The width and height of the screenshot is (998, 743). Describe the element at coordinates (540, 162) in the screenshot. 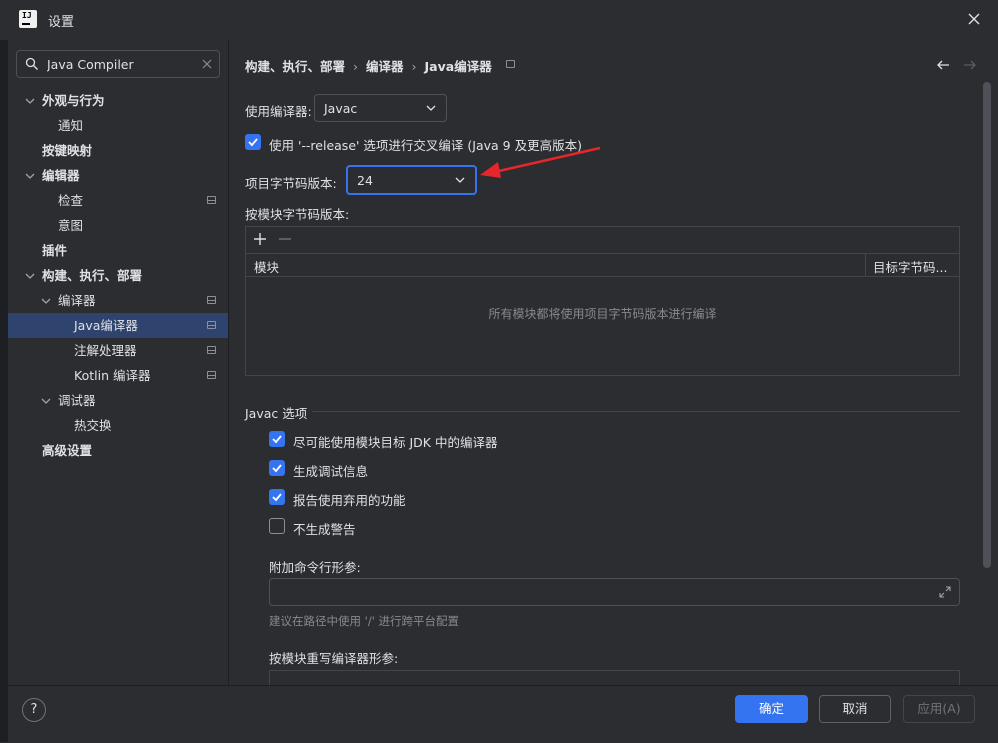

I see `annotation-arrow-icon` at that location.